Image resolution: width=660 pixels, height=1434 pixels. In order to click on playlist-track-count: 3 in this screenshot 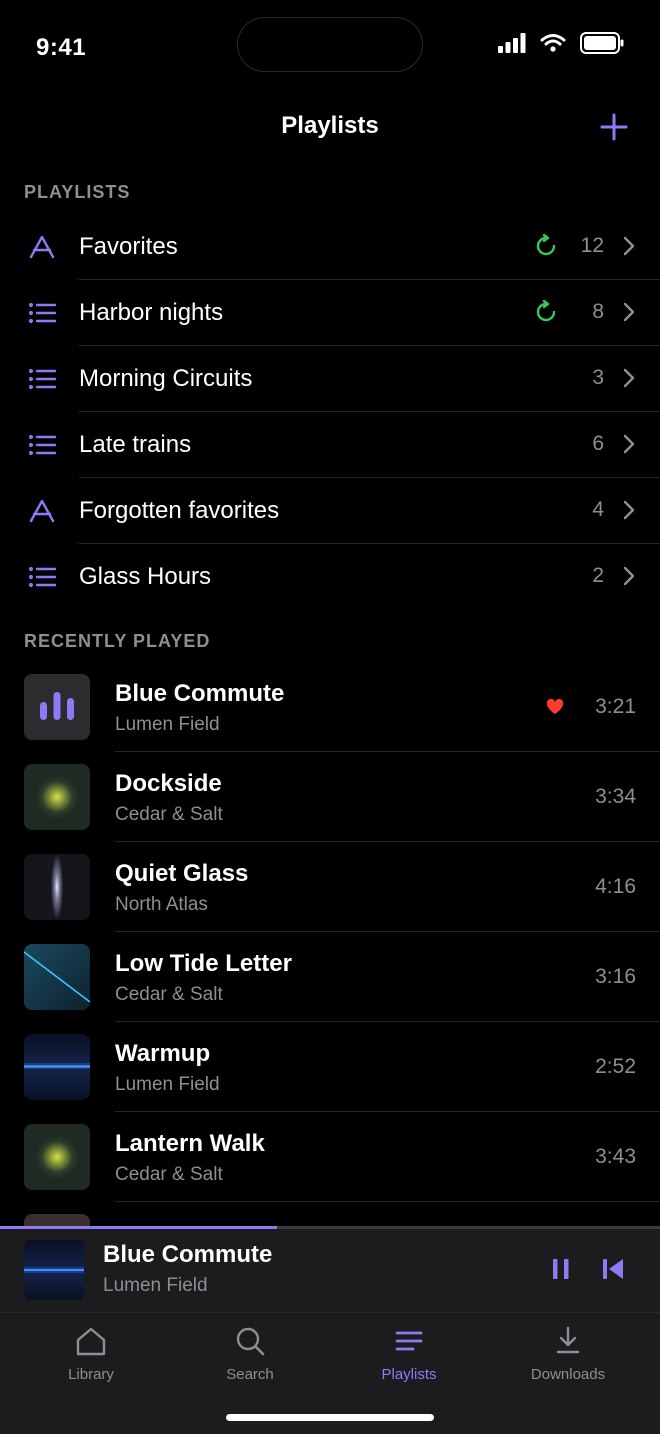, I will do `click(598, 377)`.